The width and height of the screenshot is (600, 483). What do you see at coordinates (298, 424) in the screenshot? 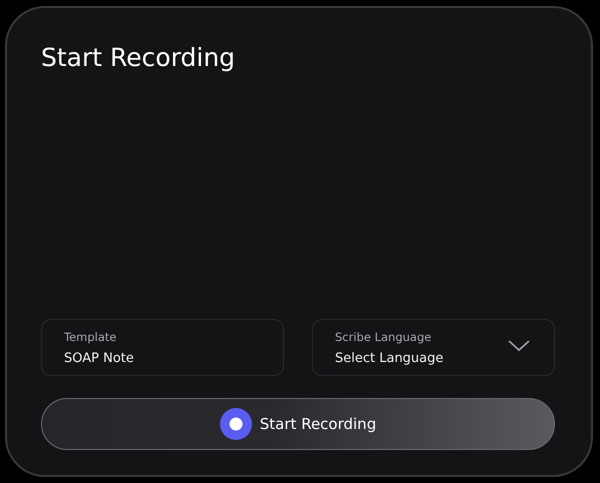
I see `start-recording-button: Start Recording` at bounding box center [298, 424].